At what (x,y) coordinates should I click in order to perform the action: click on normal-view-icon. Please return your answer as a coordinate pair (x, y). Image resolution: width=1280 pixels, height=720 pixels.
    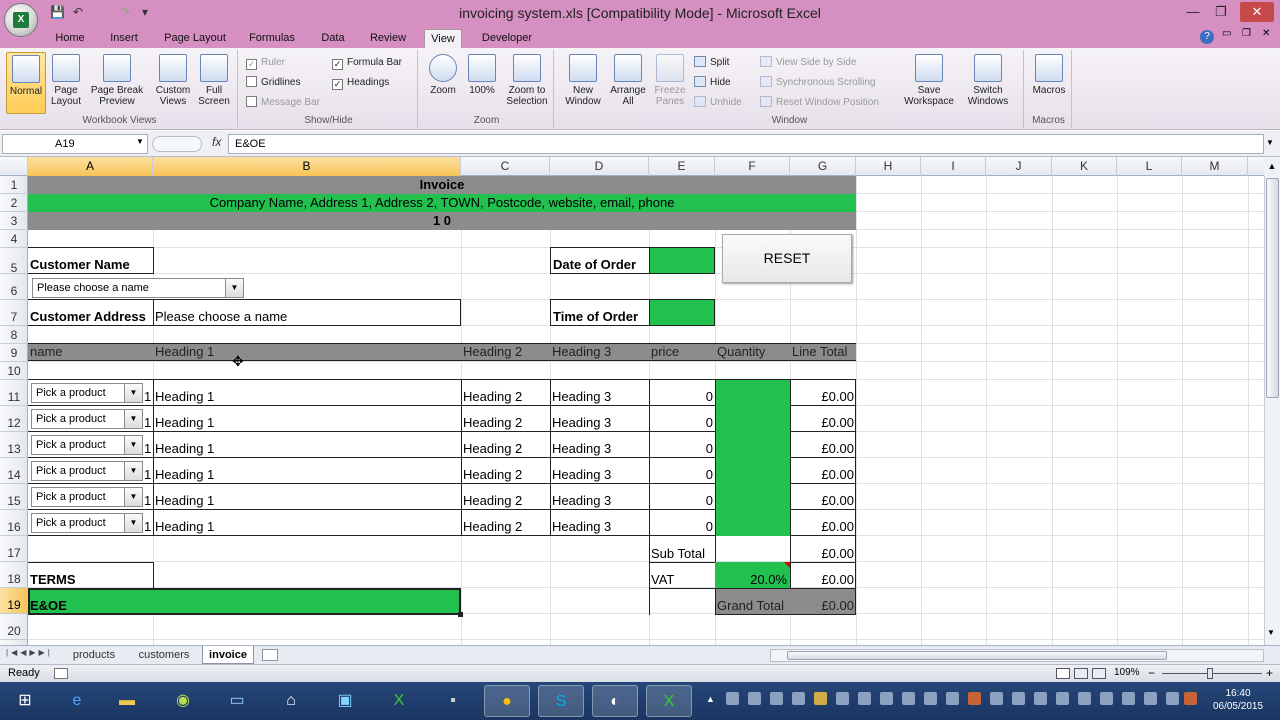
    Looking at the image, I should click on (1063, 673).